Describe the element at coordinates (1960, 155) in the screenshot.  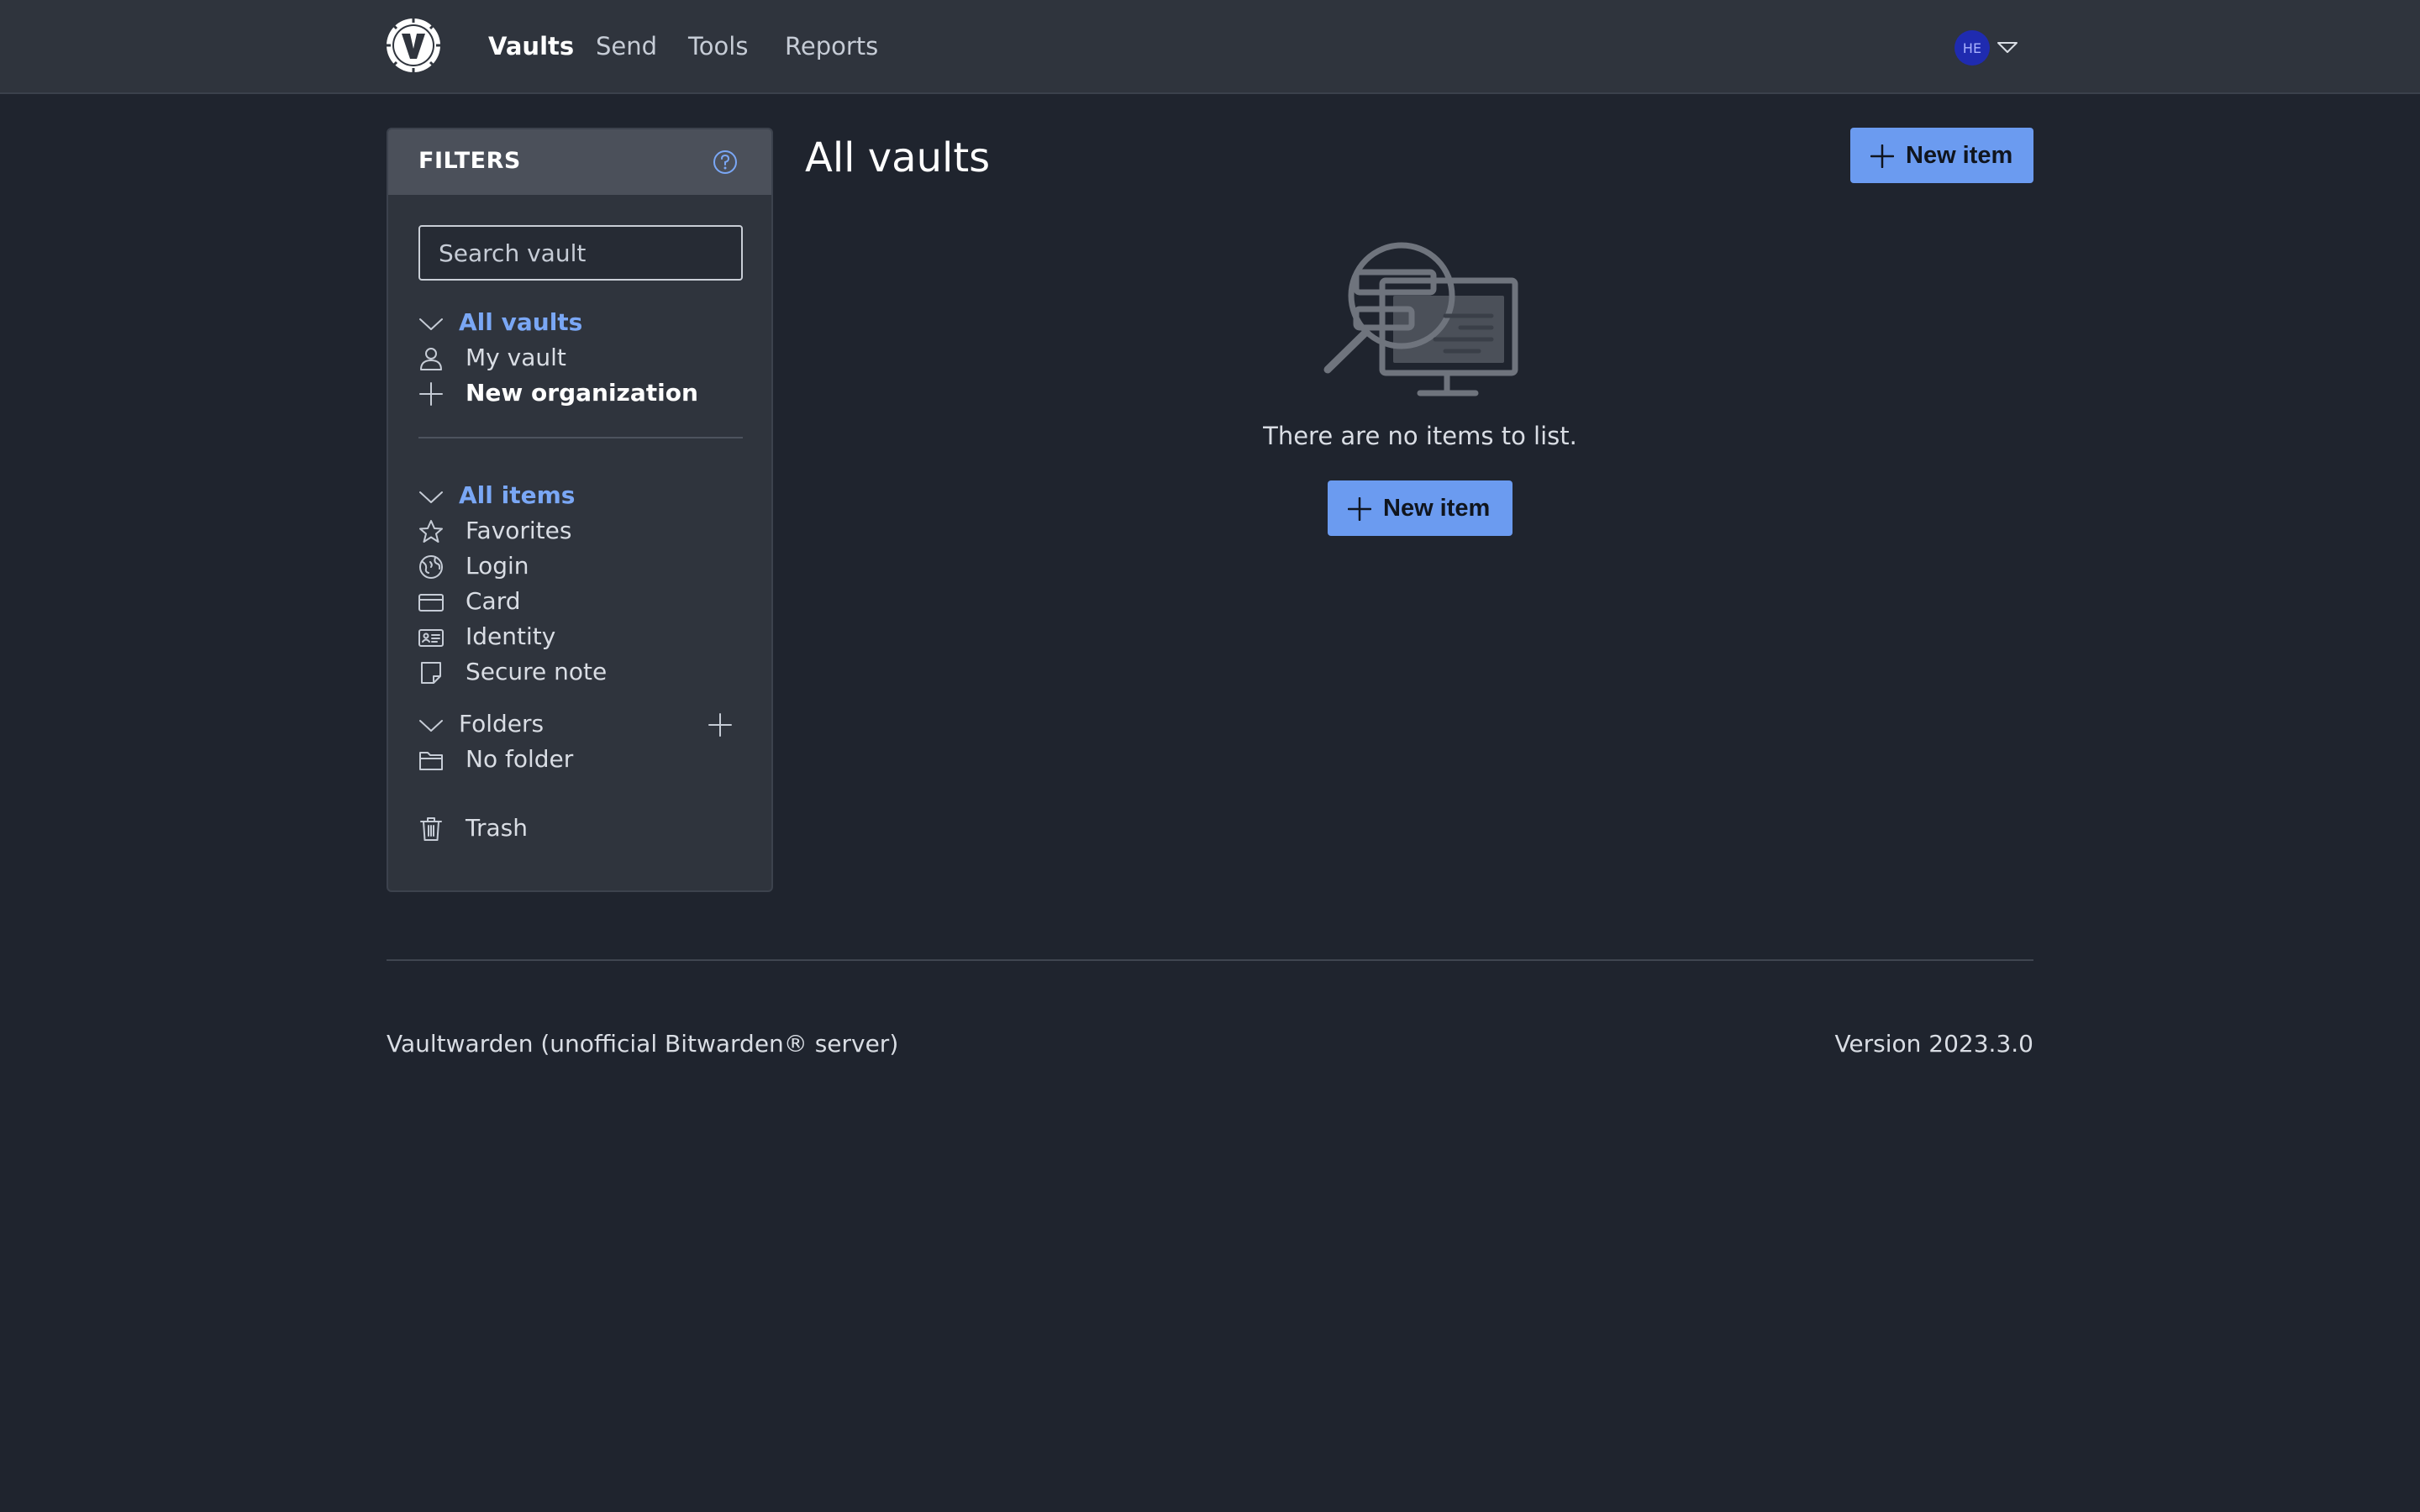
I see `new-item-button-label: New item` at that location.